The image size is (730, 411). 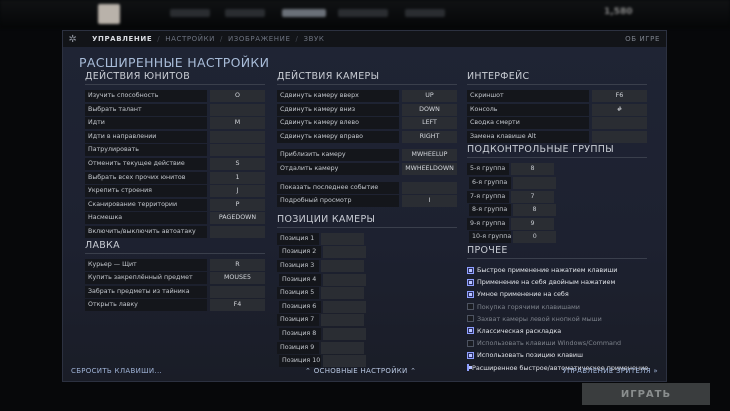 What do you see at coordinates (304, 13) in the screenshot?
I see `top-tab-active` at bounding box center [304, 13].